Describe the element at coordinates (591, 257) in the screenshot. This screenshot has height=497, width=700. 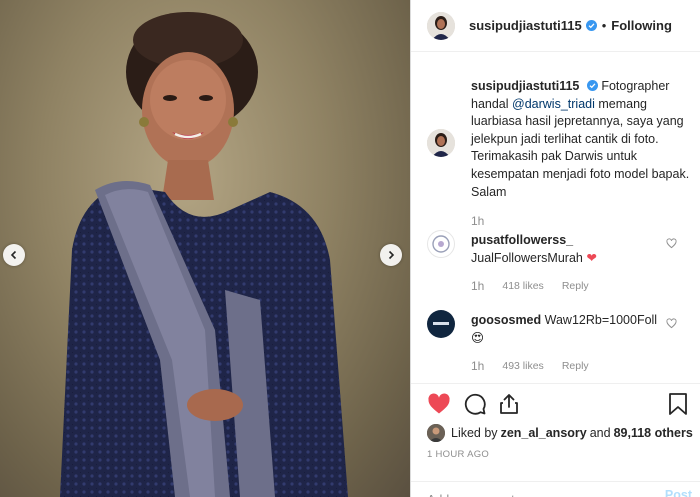
I see `heart-emoji: ❤` at that location.